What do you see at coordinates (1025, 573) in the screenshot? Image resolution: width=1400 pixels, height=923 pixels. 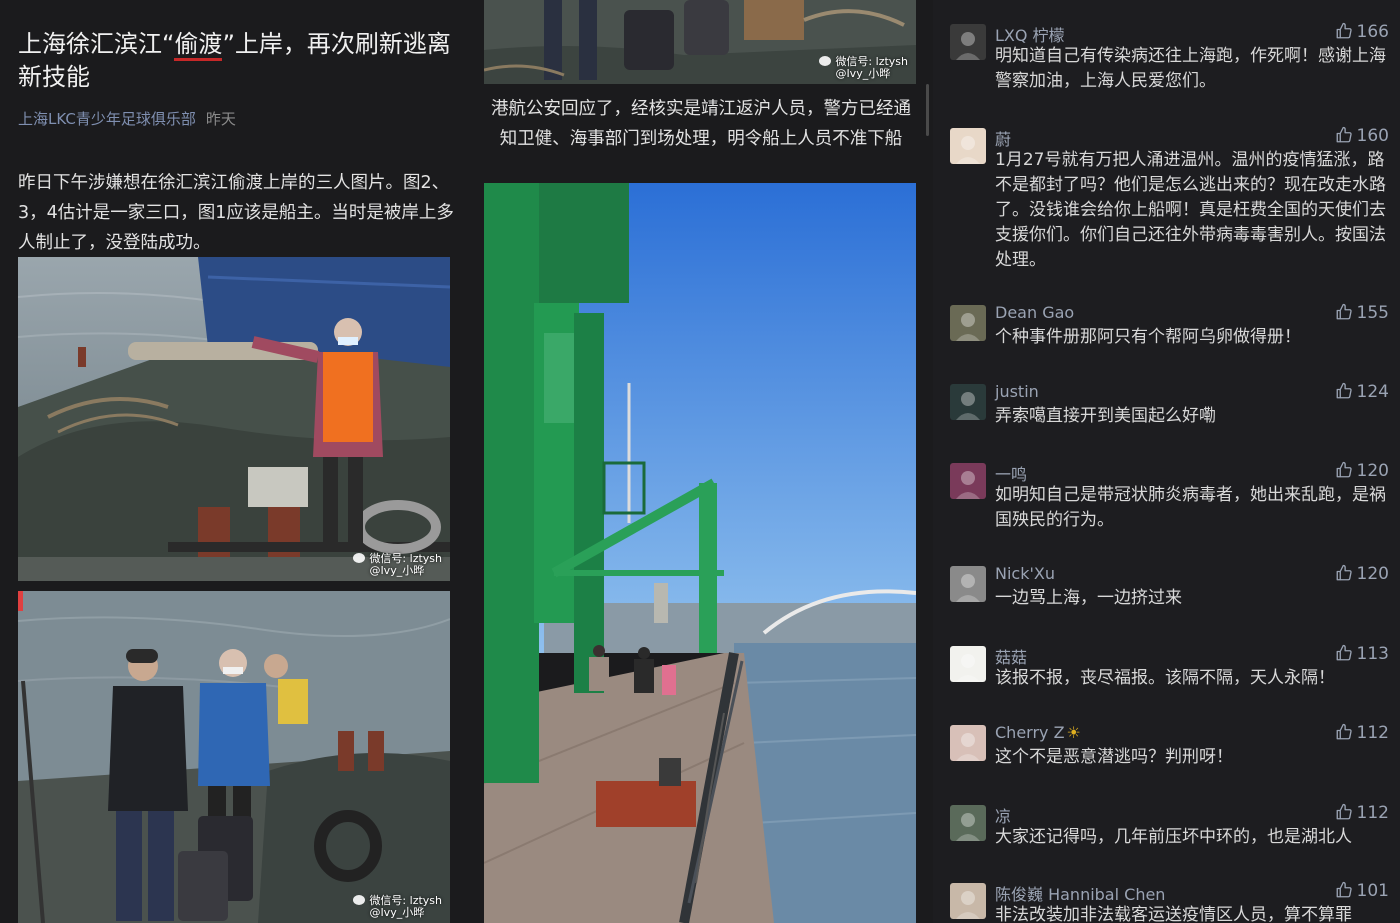 I see `comment-author: Nick'Xu` at bounding box center [1025, 573].